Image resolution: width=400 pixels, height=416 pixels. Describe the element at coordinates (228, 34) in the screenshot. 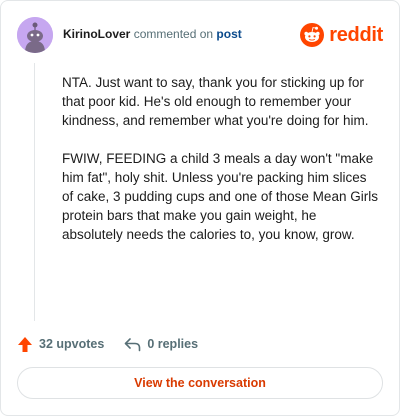

I see `post-link: post` at that location.